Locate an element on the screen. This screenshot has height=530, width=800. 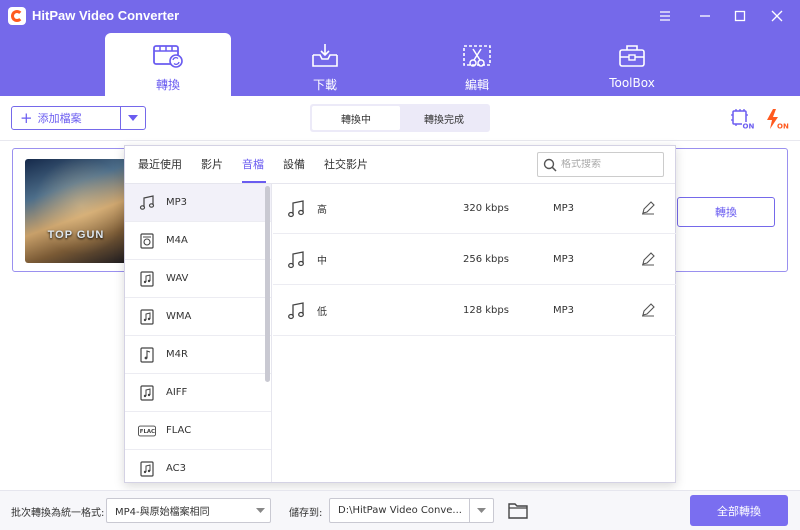
format-category-tabs: 最近使用 影片 音檔 設備 社交影片 is located at coordinates (400, 165).